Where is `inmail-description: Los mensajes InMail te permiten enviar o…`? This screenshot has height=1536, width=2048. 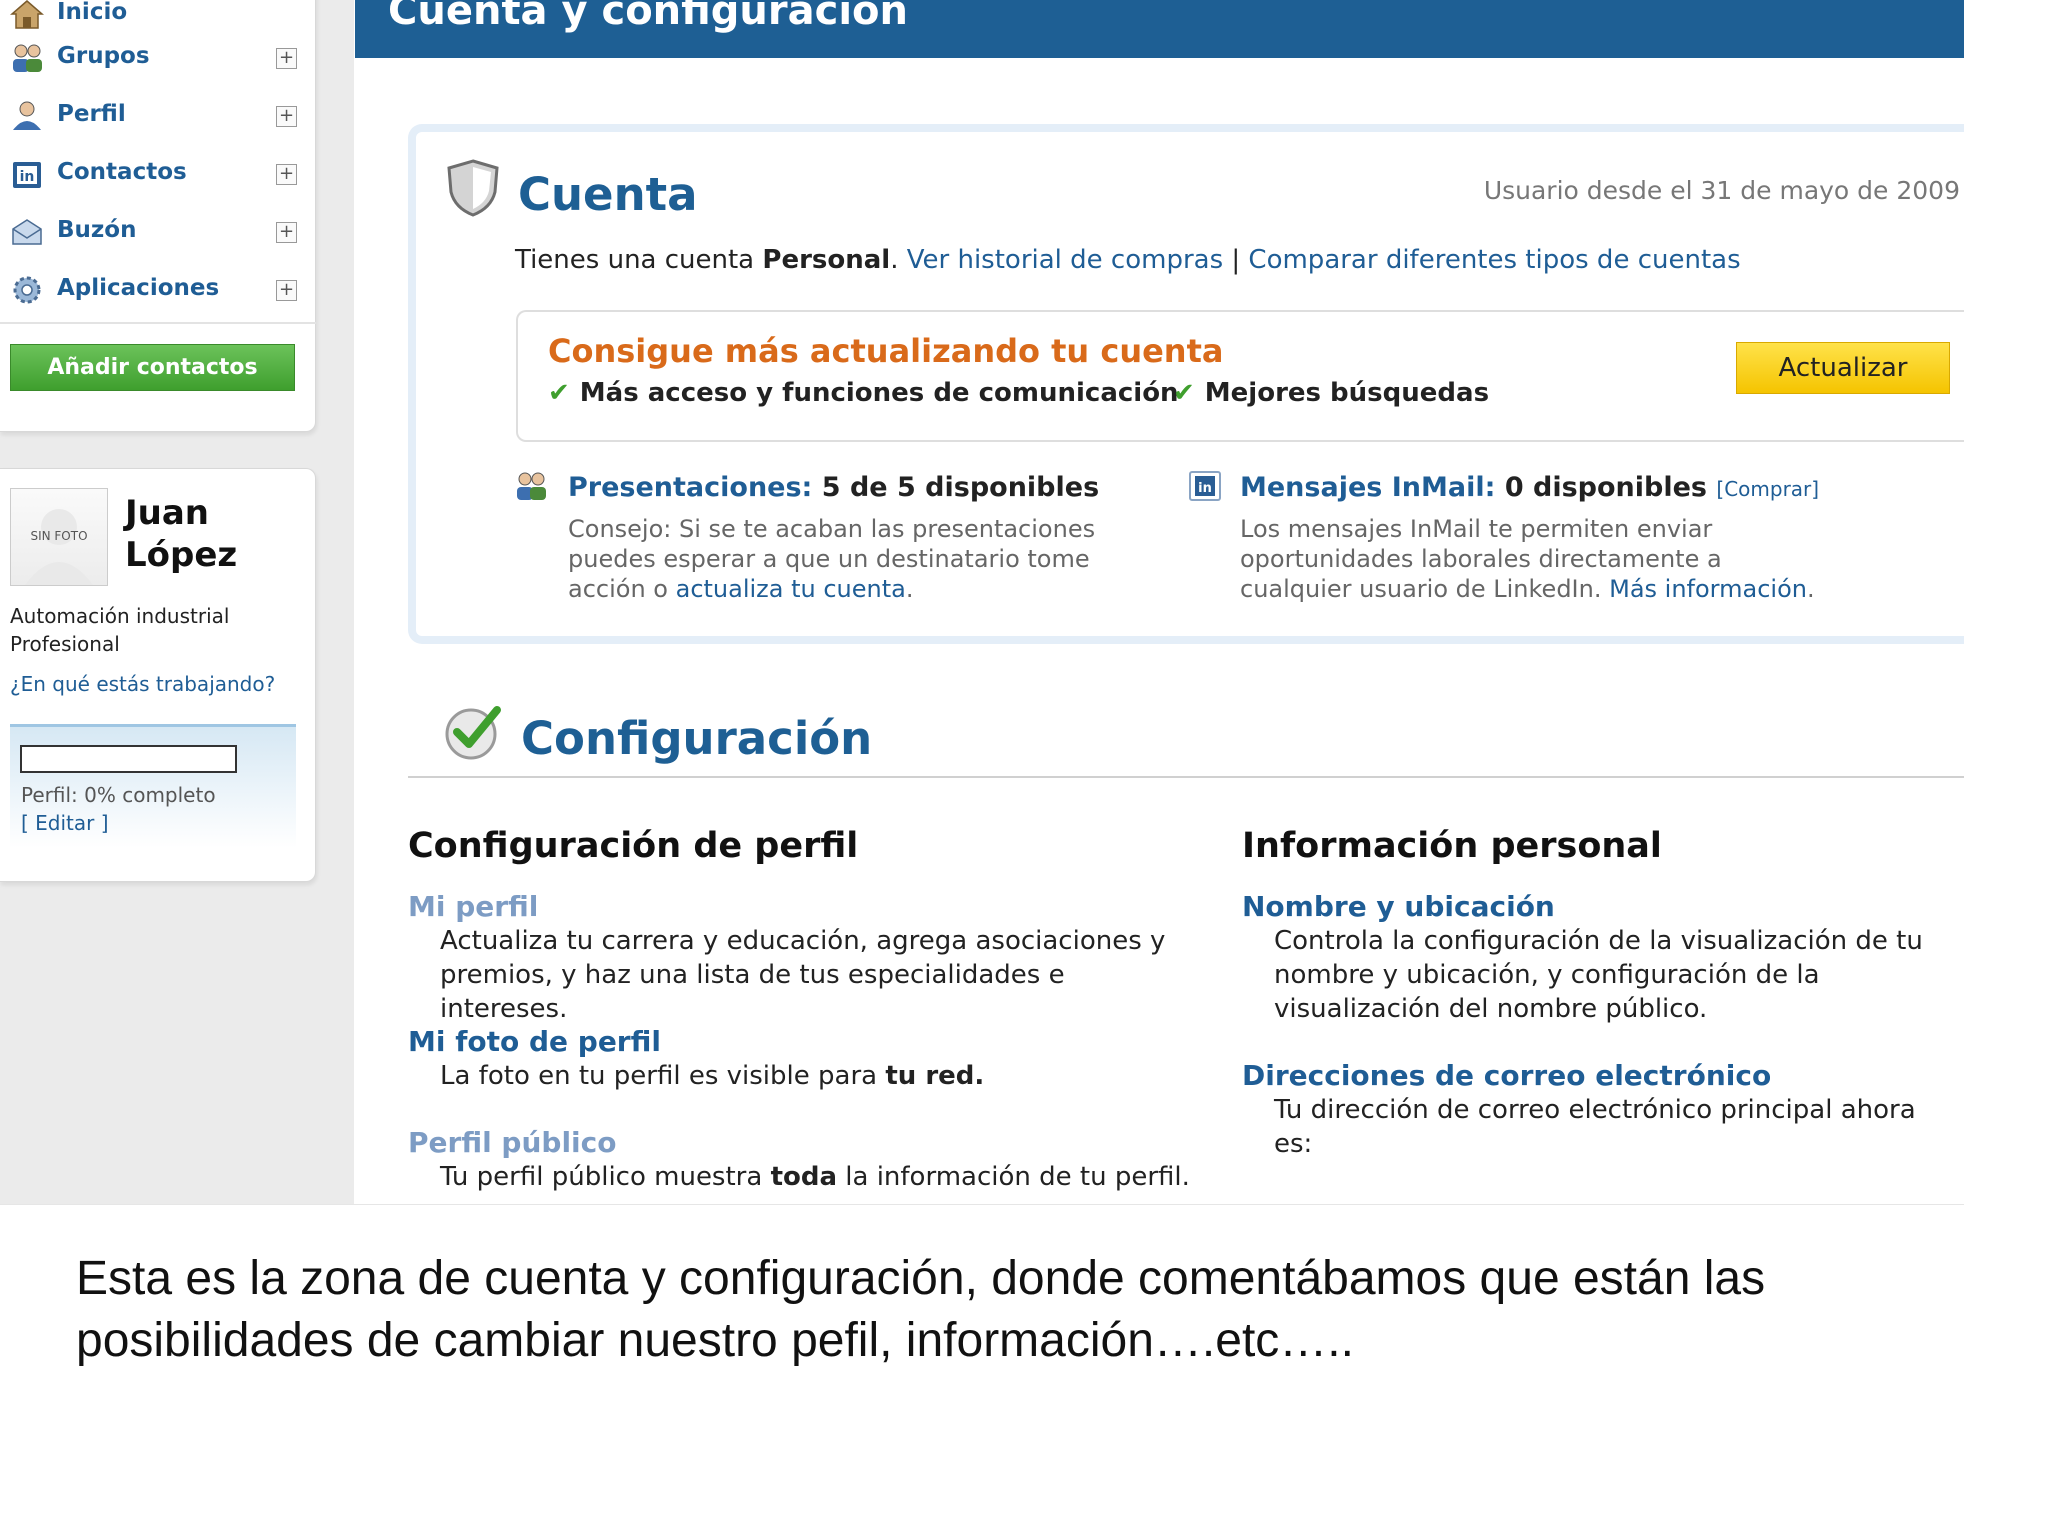
inmail-description: Los mensajes InMail te permiten enviar o… is located at coordinates (1530, 559).